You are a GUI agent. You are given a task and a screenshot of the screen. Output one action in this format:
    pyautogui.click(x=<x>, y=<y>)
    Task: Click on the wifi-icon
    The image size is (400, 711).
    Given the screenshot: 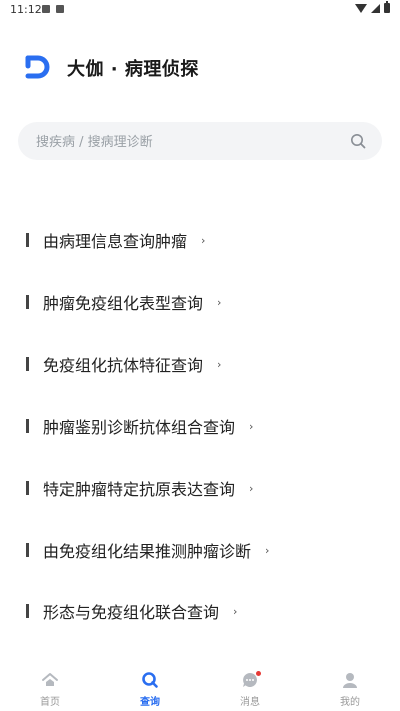 What is the action you would take?
    pyautogui.click(x=361, y=8)
    